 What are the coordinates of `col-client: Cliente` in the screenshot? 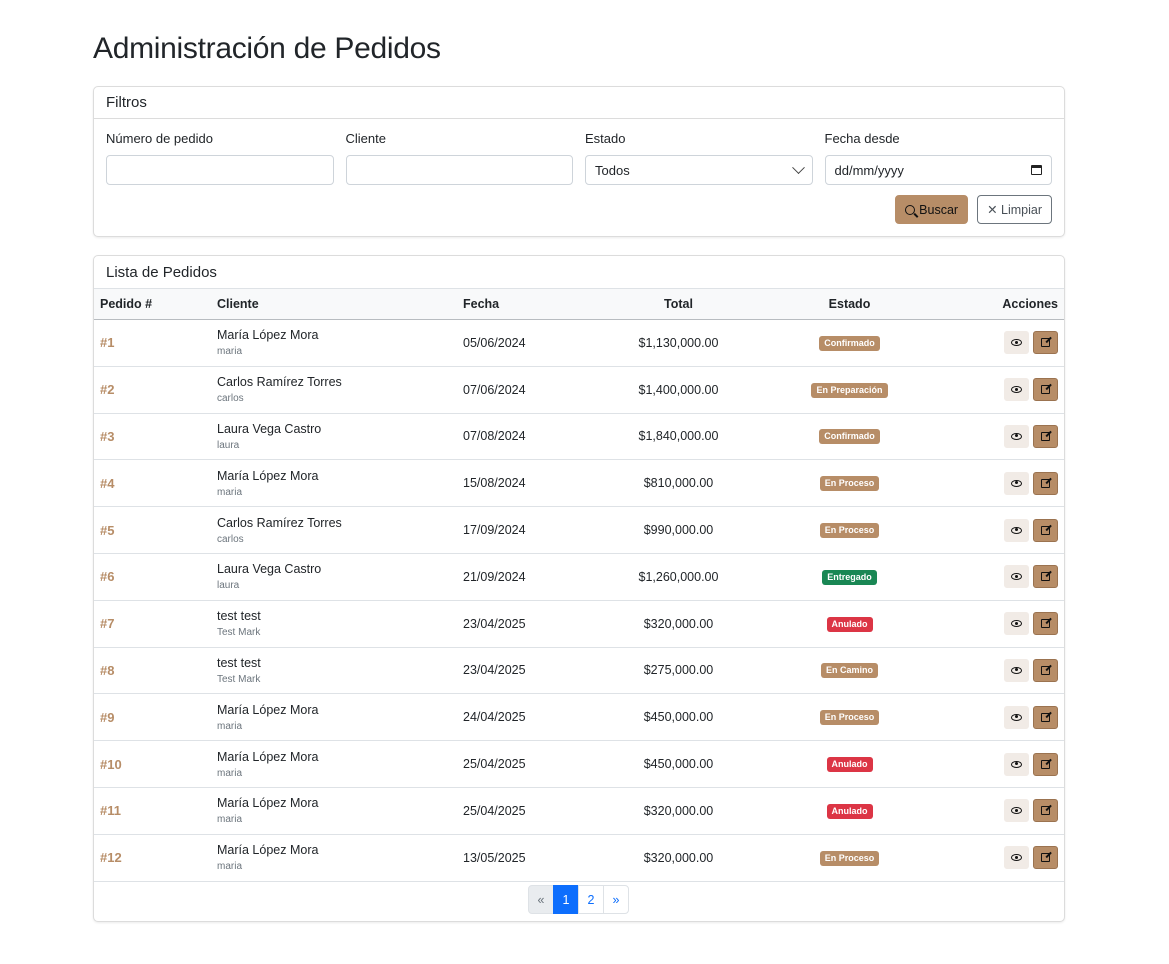 It's located at (238, 304).